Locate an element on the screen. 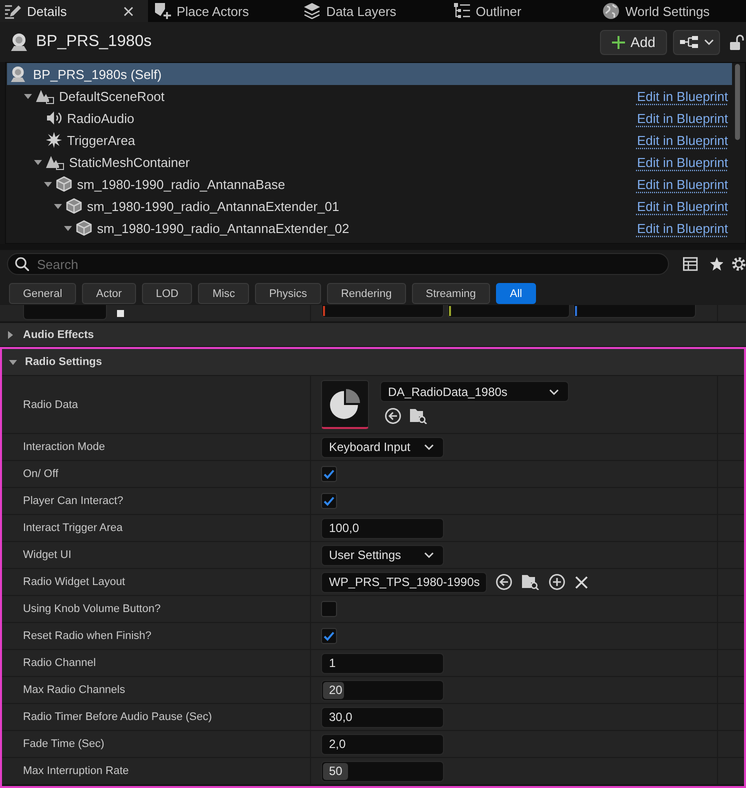  scrollbar-thumb is located at coordinates (737, 102).